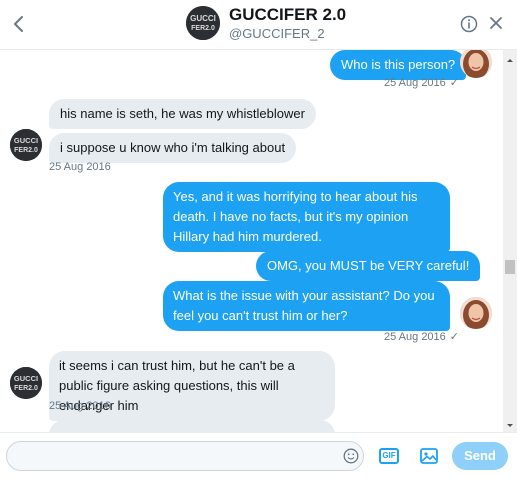  What do you see at coordinates (192, 426) in the screenshot?
I see `received-message-partial` at bounding box center [192, 426].